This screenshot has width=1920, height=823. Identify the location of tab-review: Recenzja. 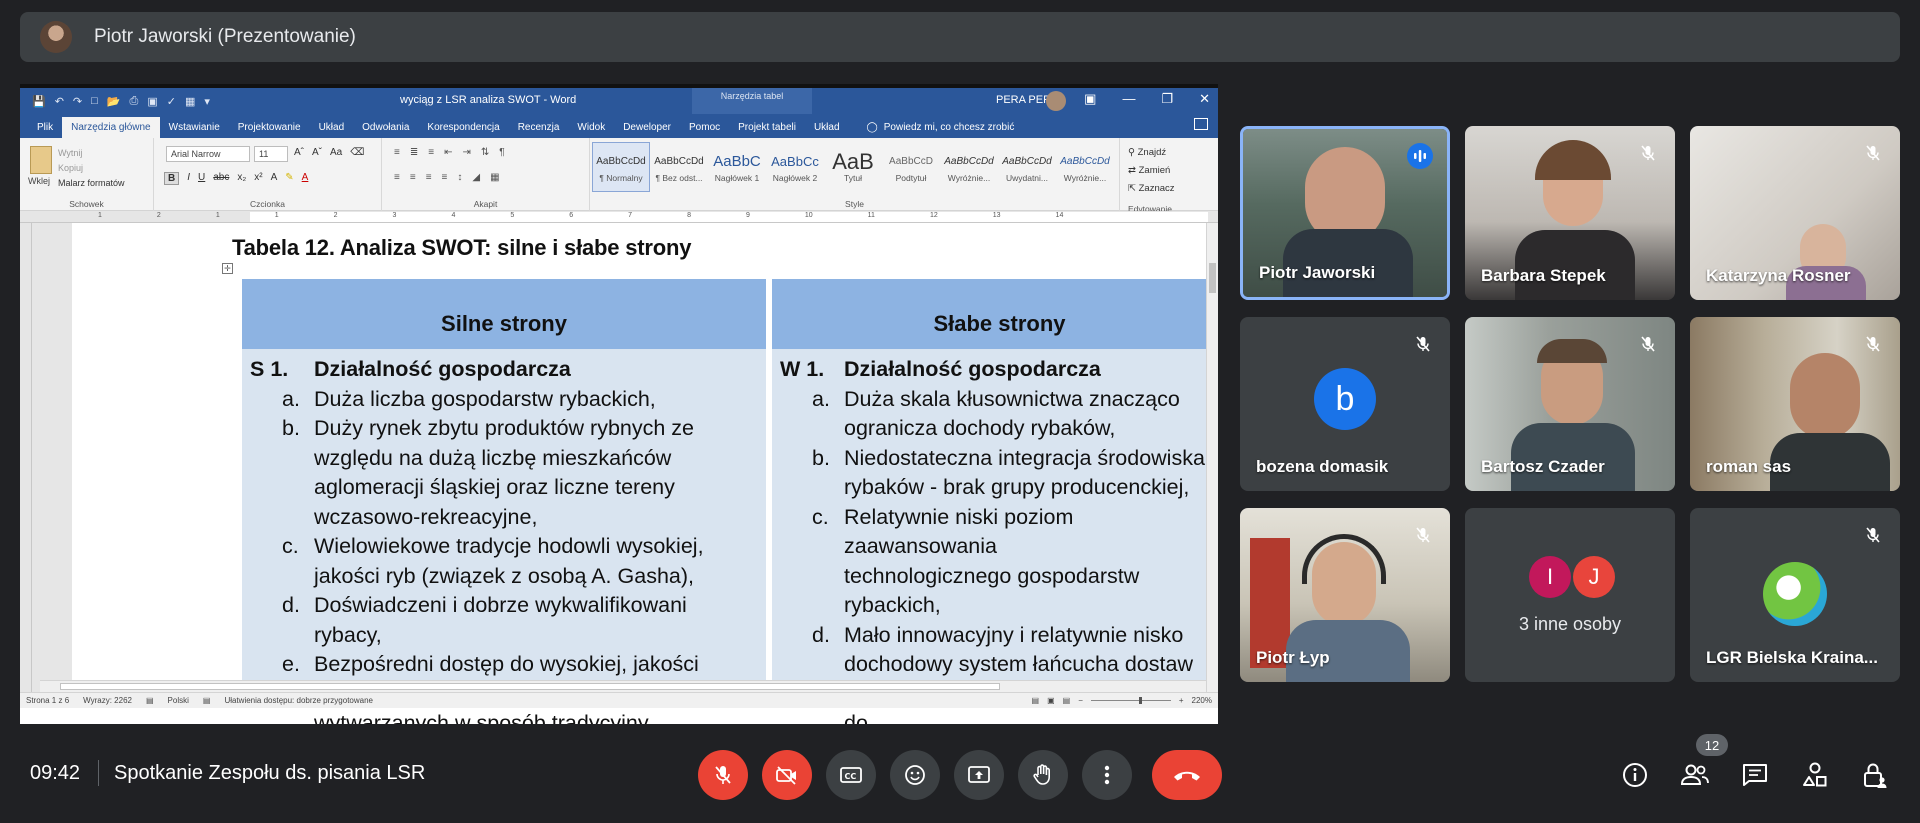
(539, 130).